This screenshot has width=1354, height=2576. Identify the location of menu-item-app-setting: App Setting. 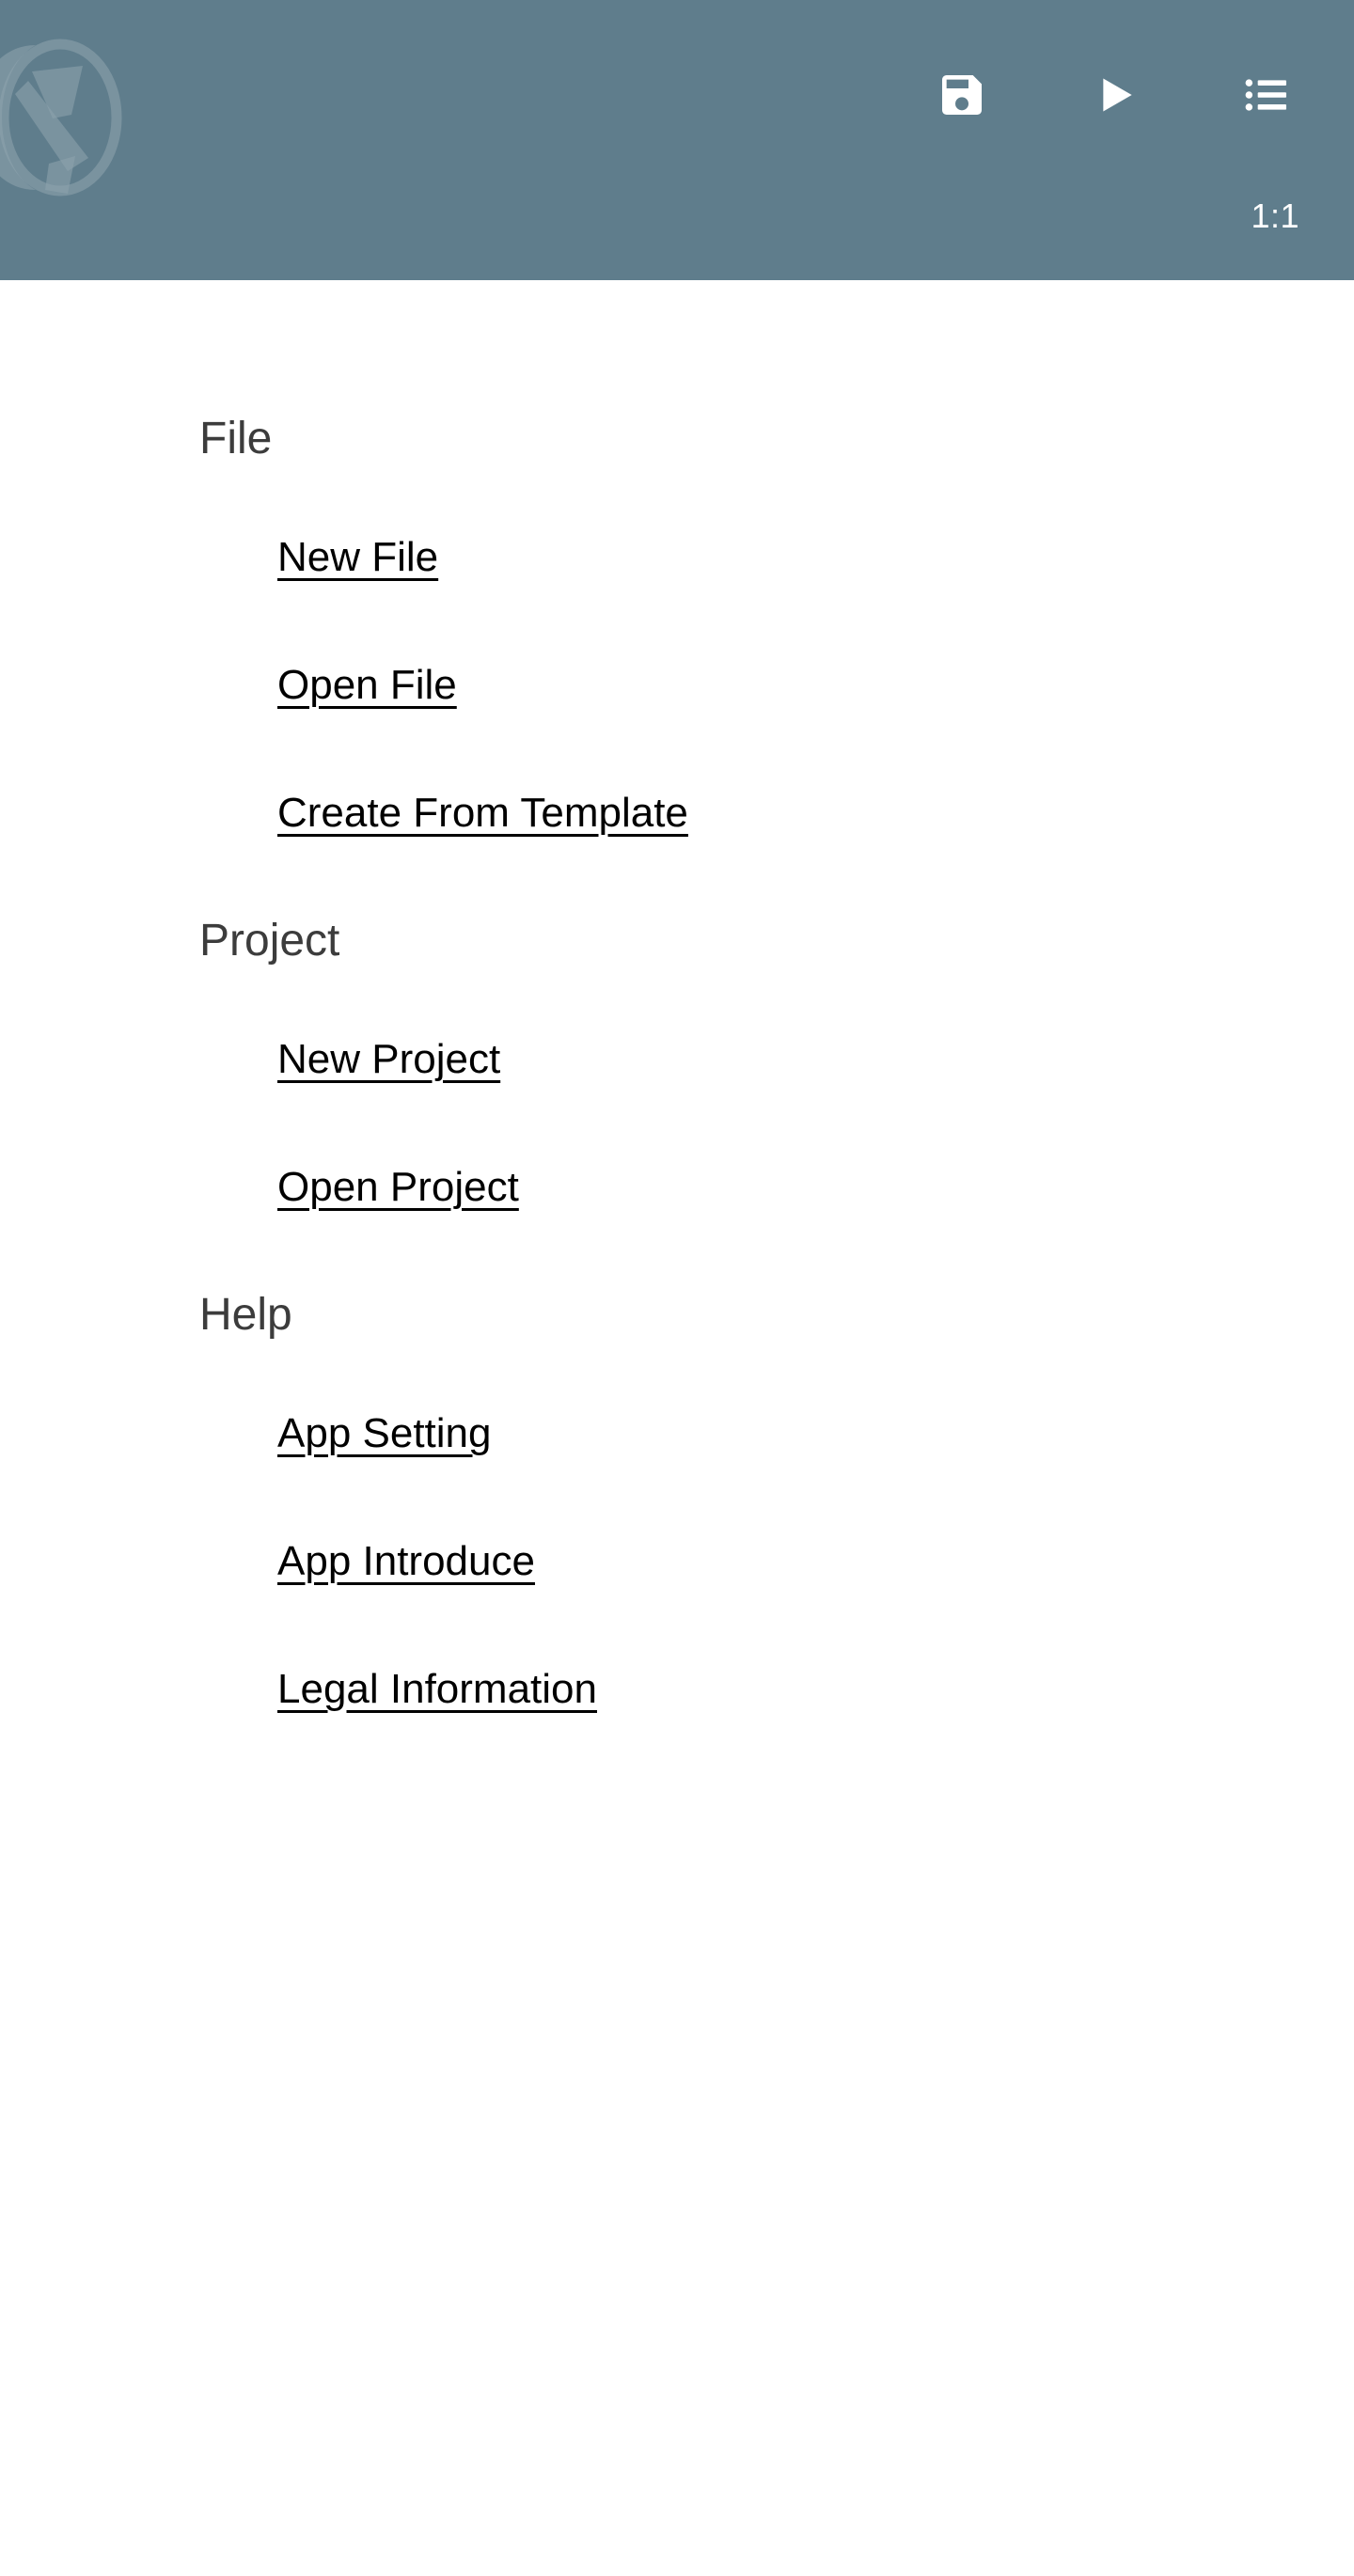
(677, 1438).